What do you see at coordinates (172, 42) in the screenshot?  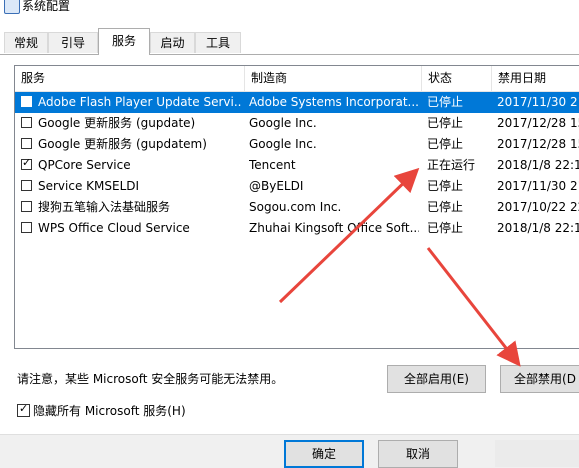 I see `tab-startup: 启动` at bounding box center [172, 42].